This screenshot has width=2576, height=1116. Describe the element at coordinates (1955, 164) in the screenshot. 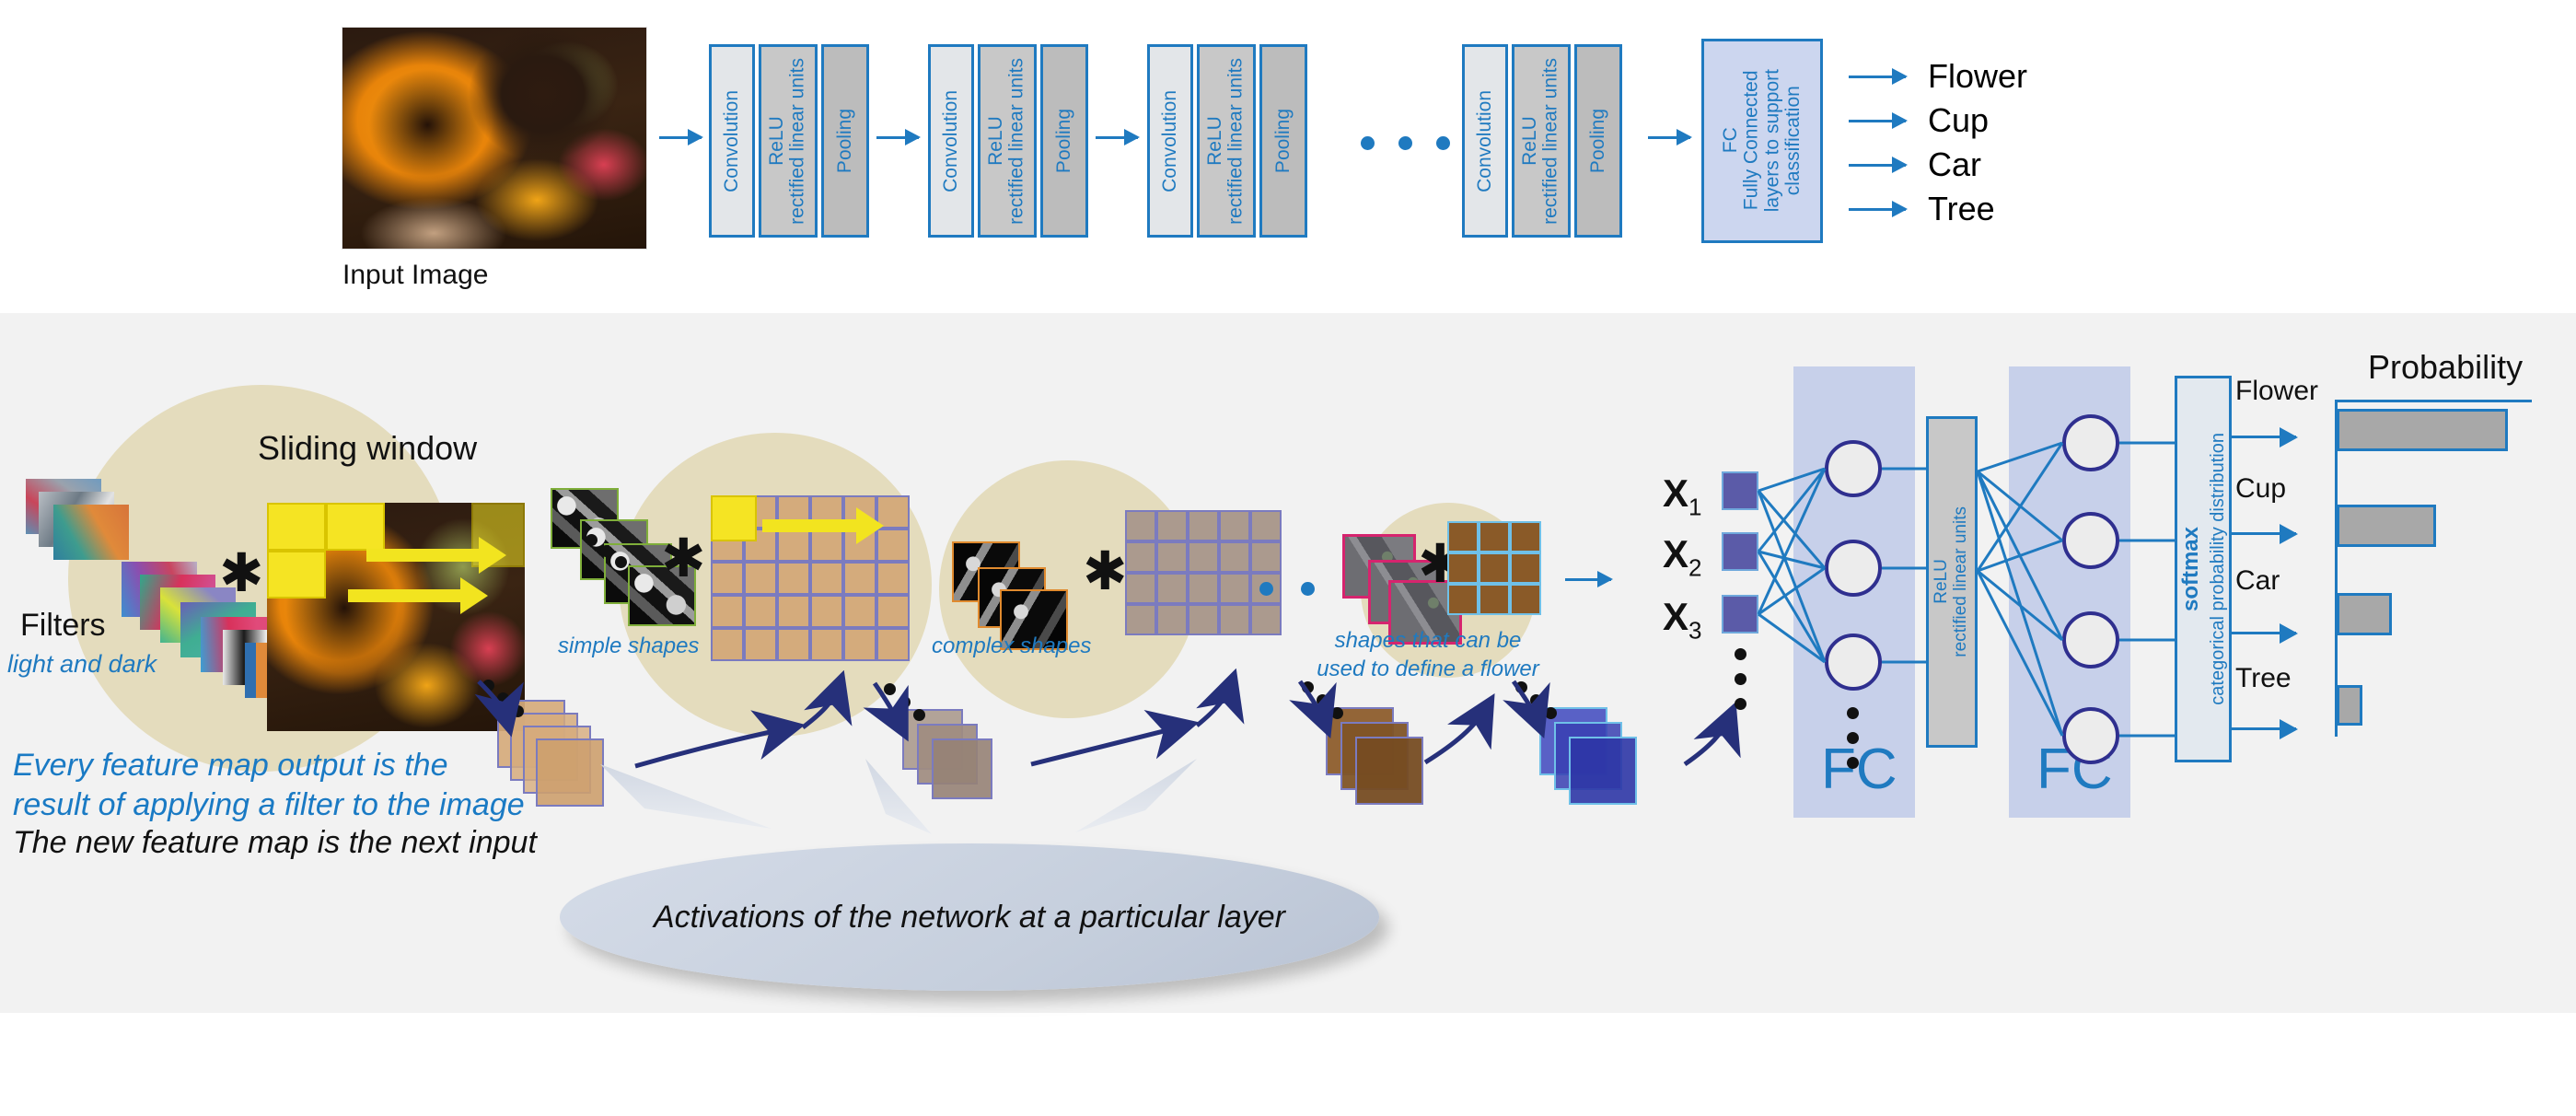

I see `output-label-car: Car` at that location.